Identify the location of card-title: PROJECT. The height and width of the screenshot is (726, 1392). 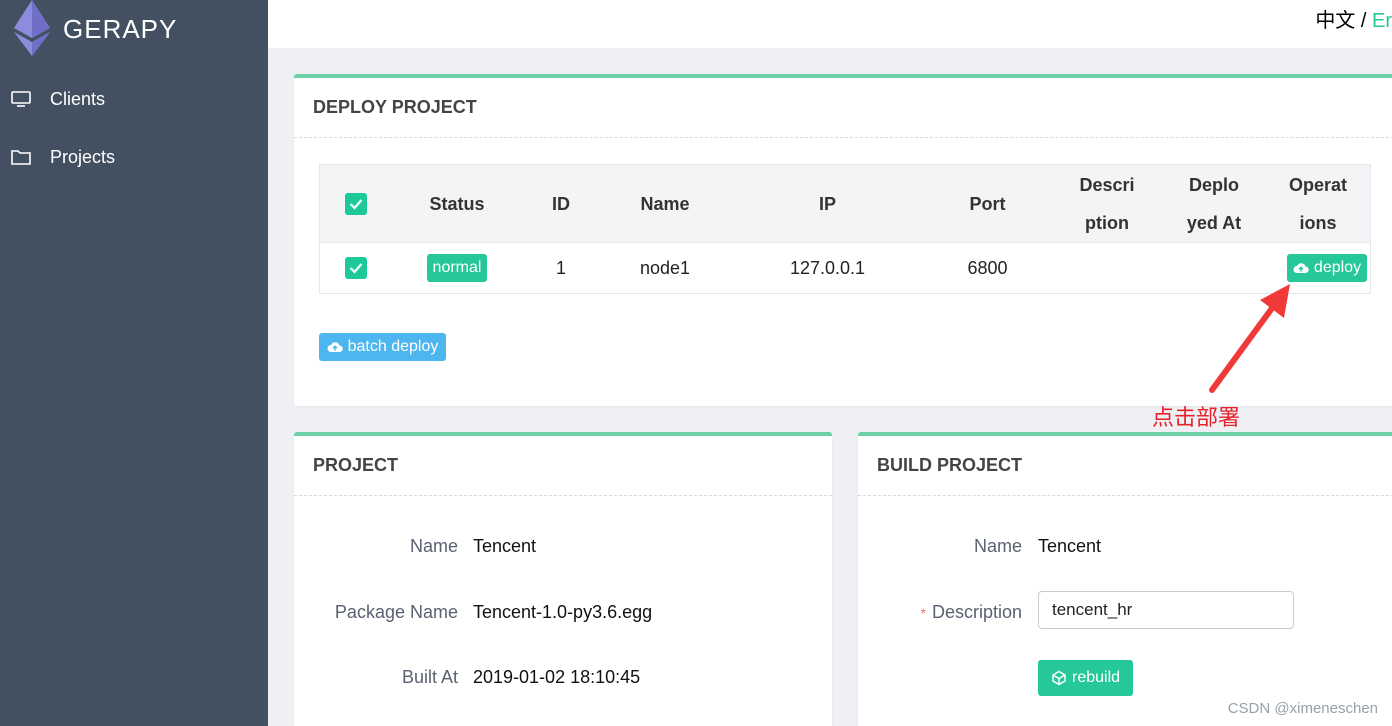
(563, 466).